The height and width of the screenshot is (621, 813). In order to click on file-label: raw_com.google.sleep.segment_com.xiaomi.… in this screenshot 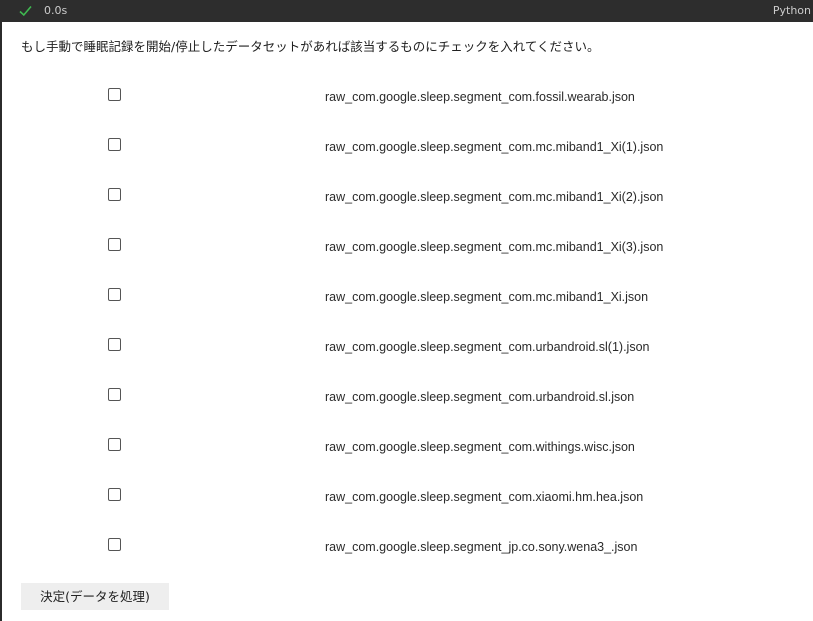, I will do `click(484, 497)`.